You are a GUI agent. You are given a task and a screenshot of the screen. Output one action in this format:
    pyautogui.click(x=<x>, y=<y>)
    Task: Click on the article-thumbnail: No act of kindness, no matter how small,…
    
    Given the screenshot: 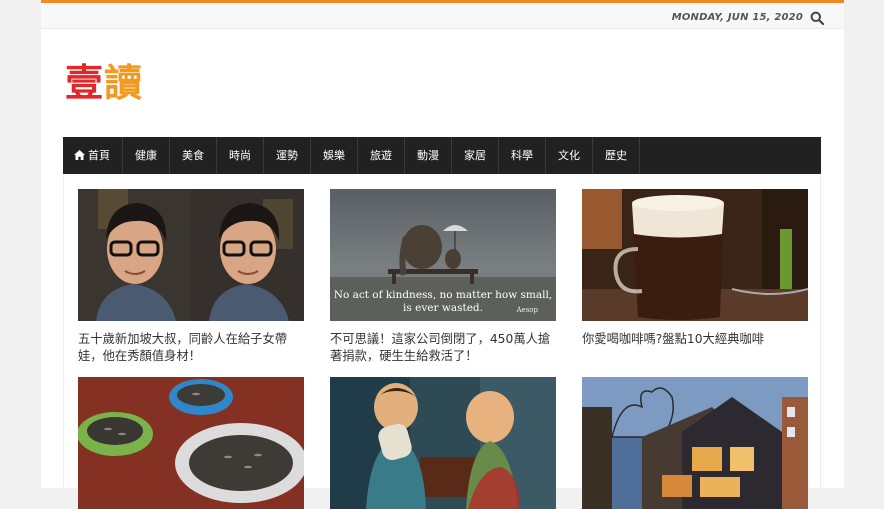 What is the action you would take?
    pyautogui.click(x=443, y=255)
    